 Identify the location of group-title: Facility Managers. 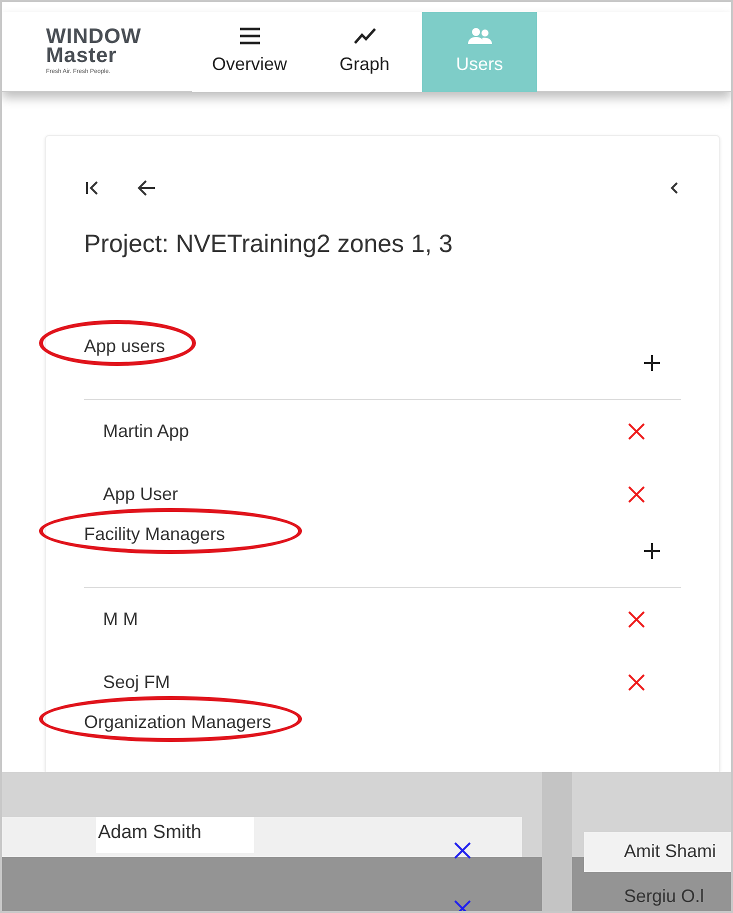
(155, 534).